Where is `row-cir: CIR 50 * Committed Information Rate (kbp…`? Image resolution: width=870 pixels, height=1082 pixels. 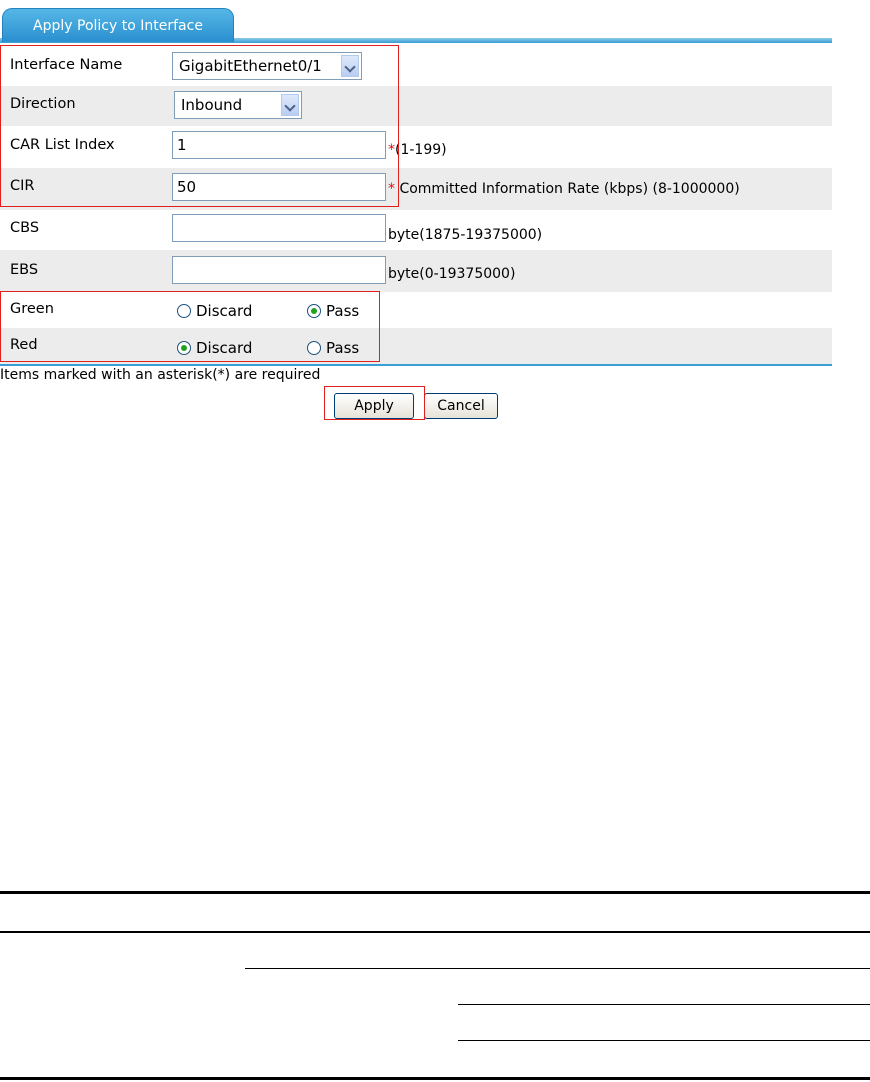
row-cir: CIR 50 * Committed Information Rate (kbp… is located at coordinates (416, 189).